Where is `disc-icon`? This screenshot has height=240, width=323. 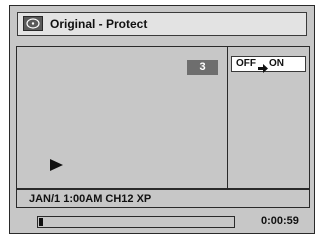 disc-icon is located at coordinates (33, 23).